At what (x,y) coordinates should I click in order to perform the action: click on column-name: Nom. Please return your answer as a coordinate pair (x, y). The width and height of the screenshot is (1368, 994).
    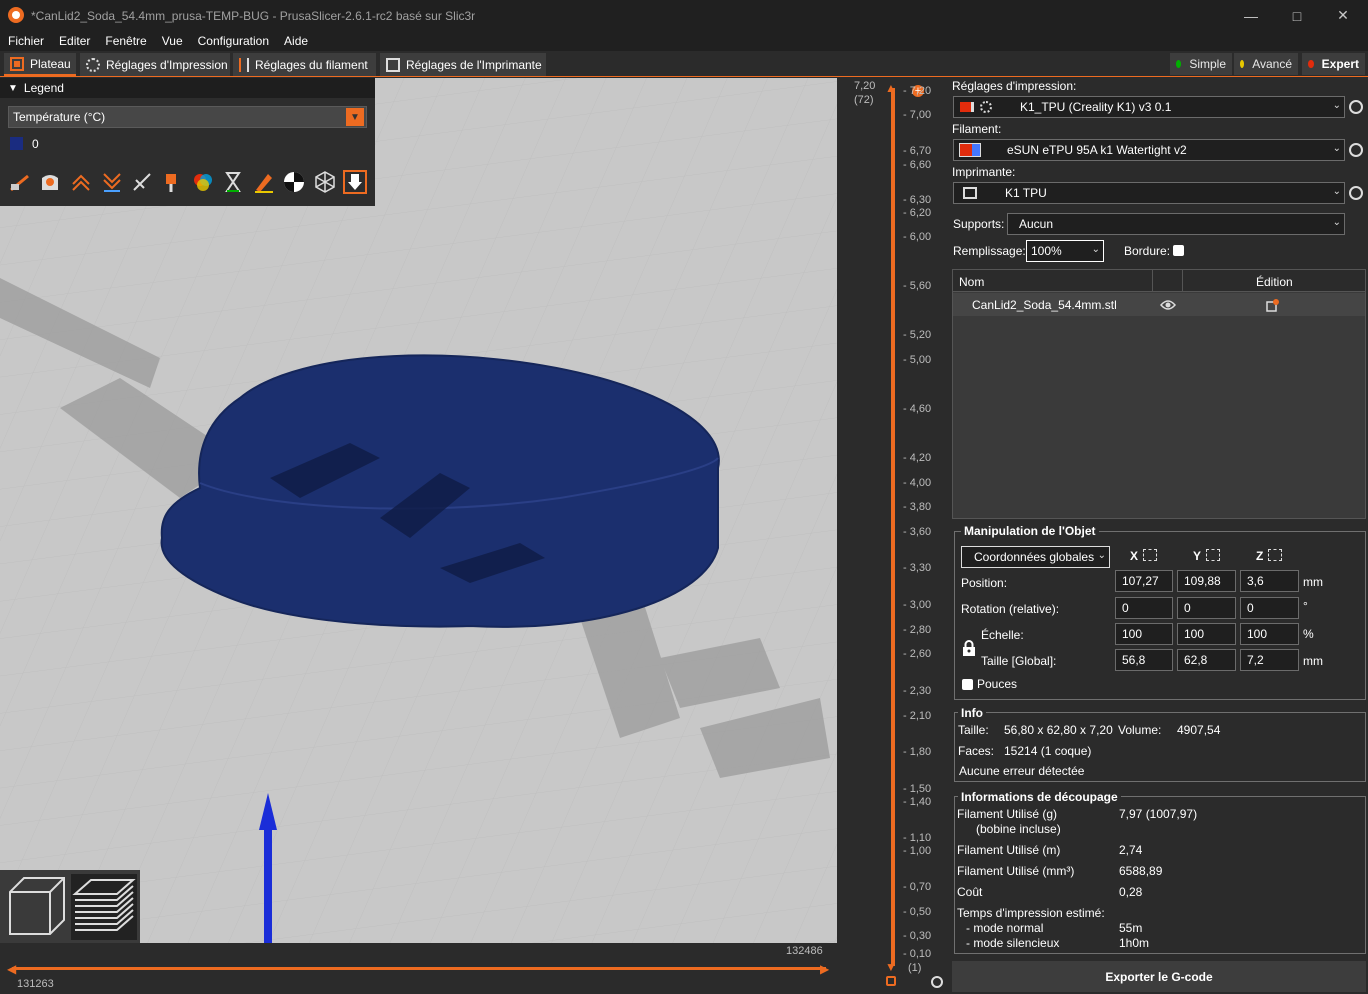
    Looking at the image, I should click on (971, 282).